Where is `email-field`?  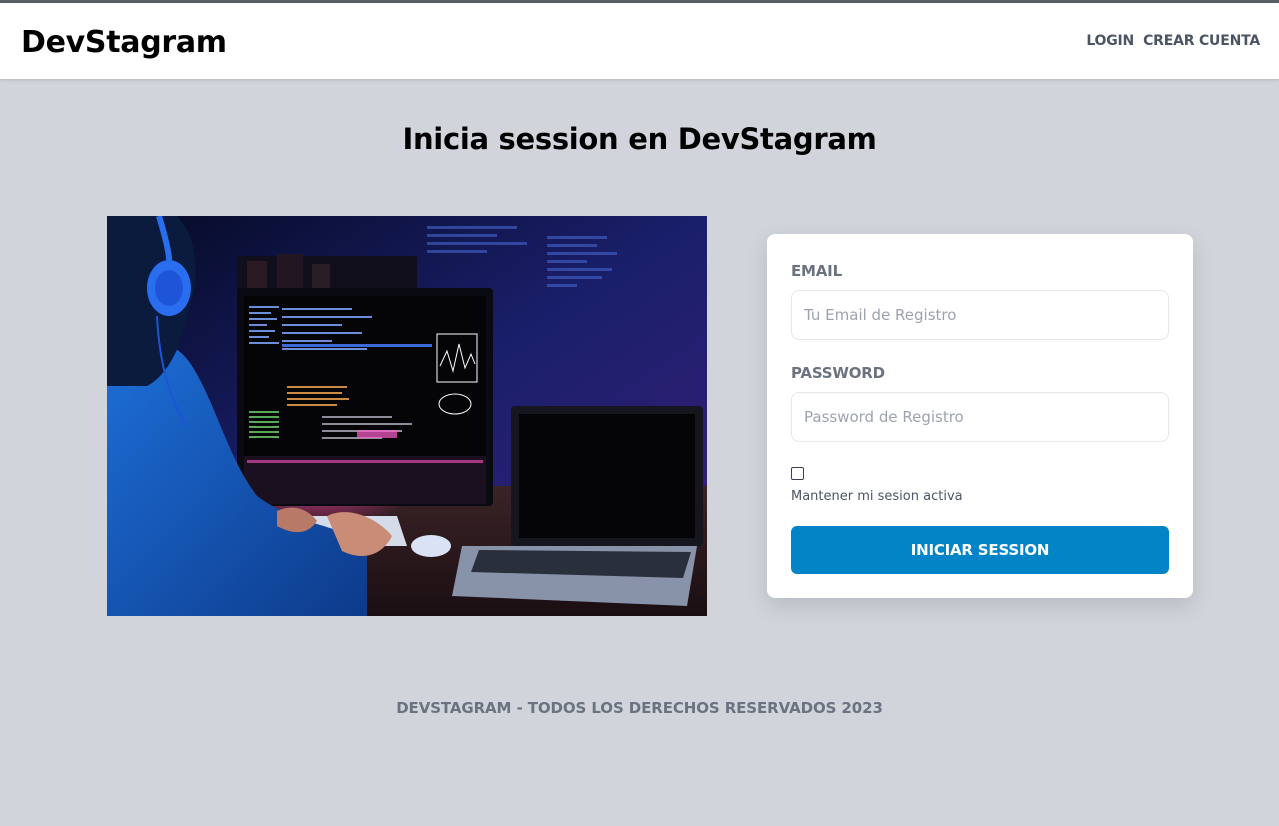
email-field is located at coordinates (980, 315).